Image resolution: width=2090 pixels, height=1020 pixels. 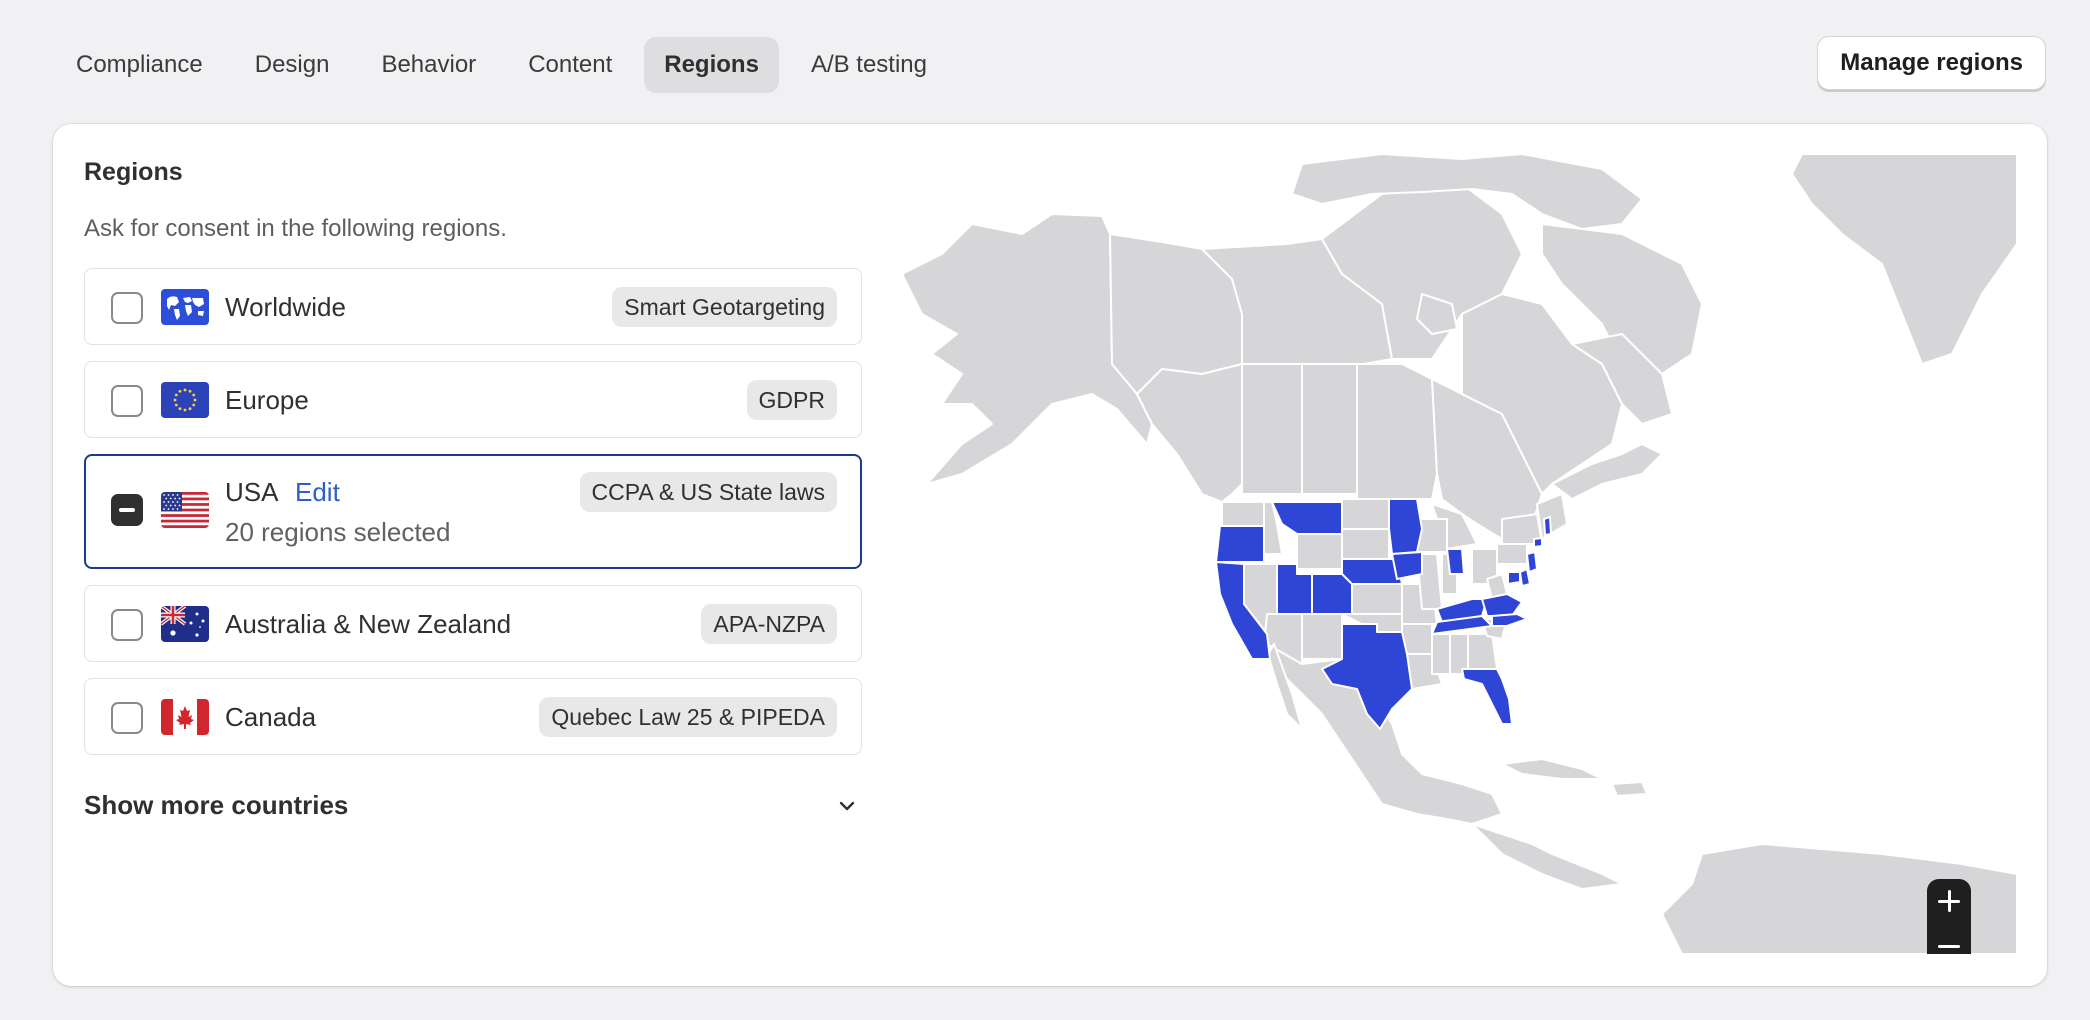 What do you see at coordinates (1189, 433) in the screenshot?
I see `map-region-british-columbia` at bounding box center [1189, 433].